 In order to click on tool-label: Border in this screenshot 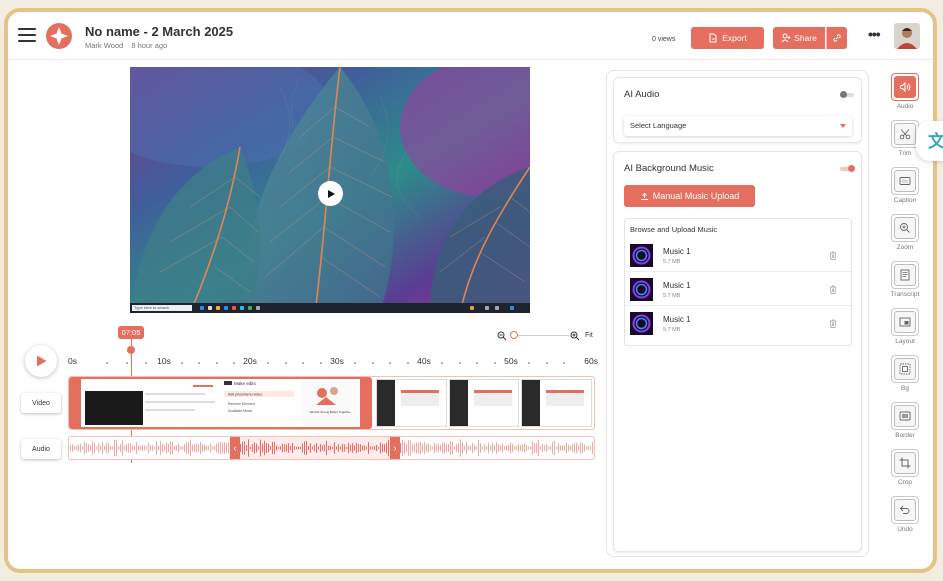, I will do `click(905, 435)`.